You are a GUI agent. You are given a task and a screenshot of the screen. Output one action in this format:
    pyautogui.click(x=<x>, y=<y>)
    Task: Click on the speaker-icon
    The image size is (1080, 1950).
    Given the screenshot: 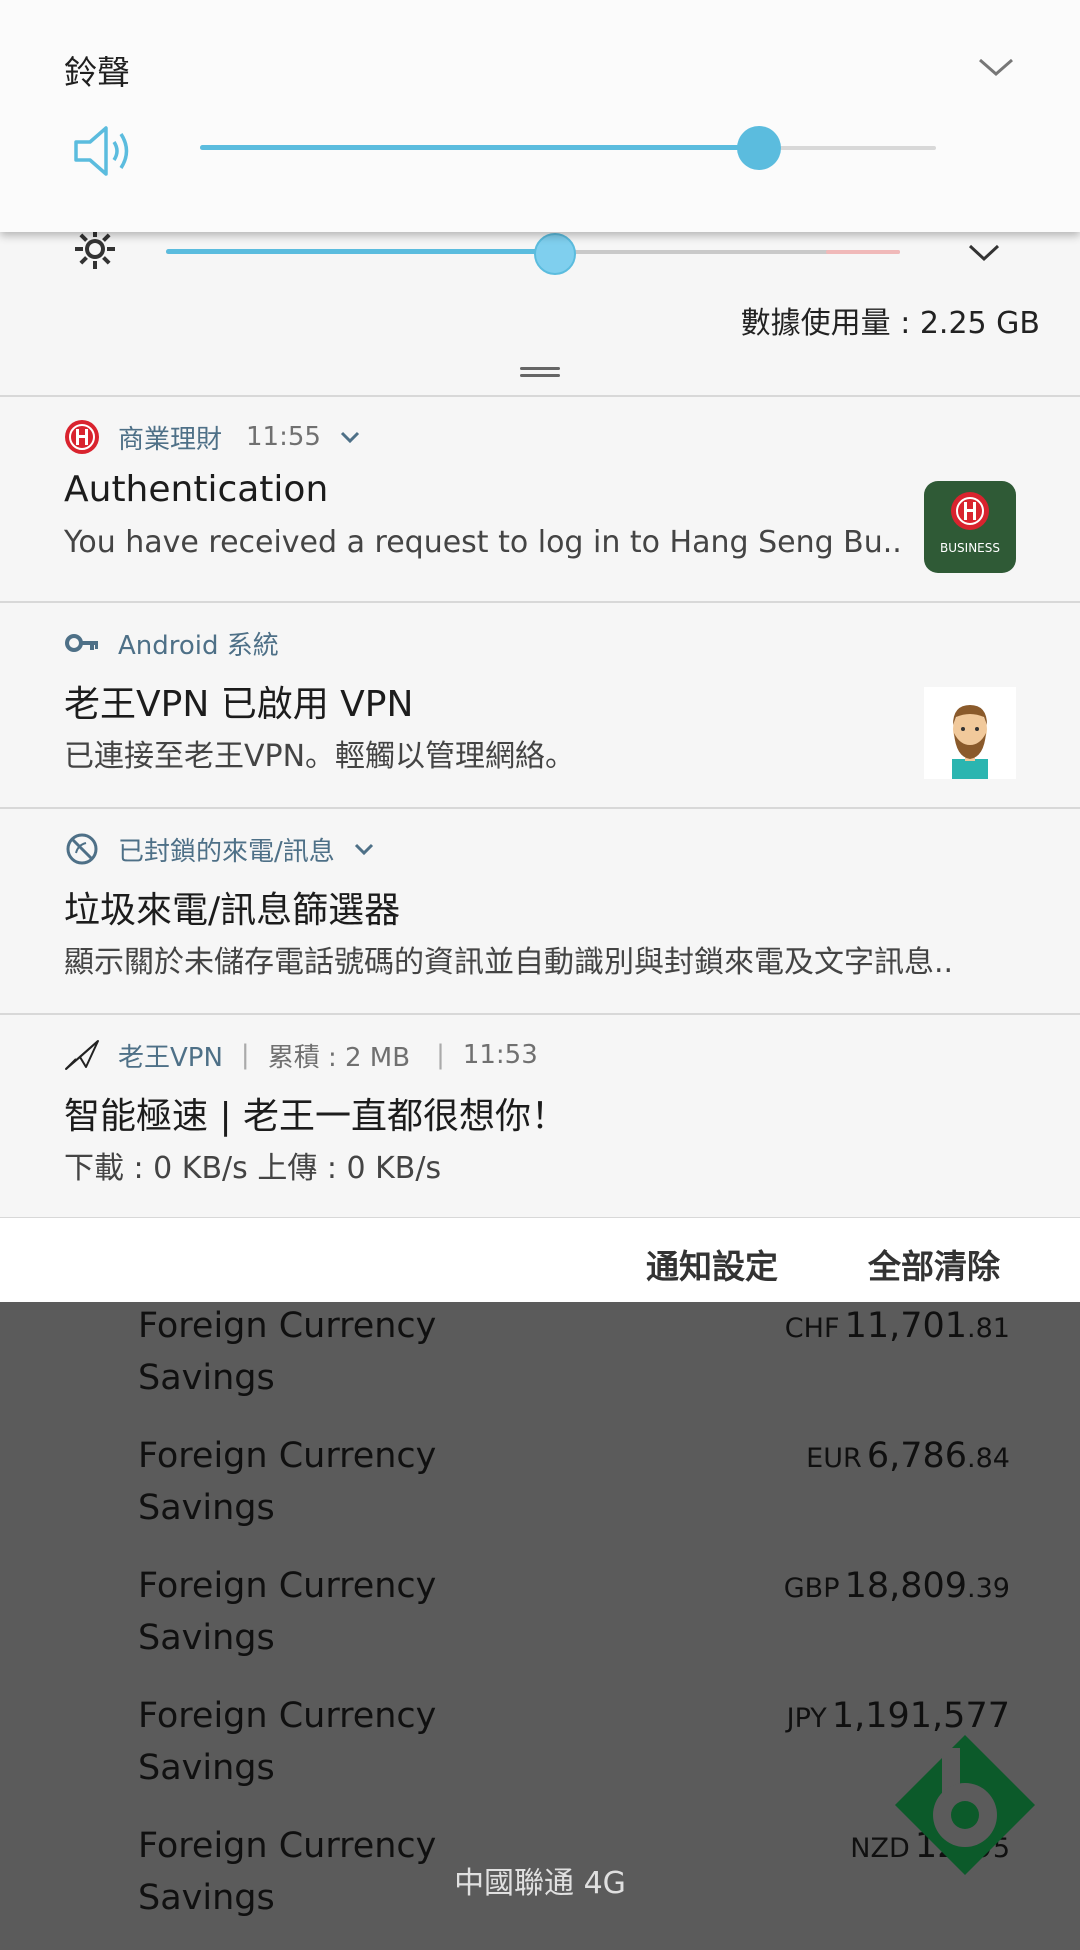 What is the action you would take?
    pyautogui.click(x=105, y=151)
    